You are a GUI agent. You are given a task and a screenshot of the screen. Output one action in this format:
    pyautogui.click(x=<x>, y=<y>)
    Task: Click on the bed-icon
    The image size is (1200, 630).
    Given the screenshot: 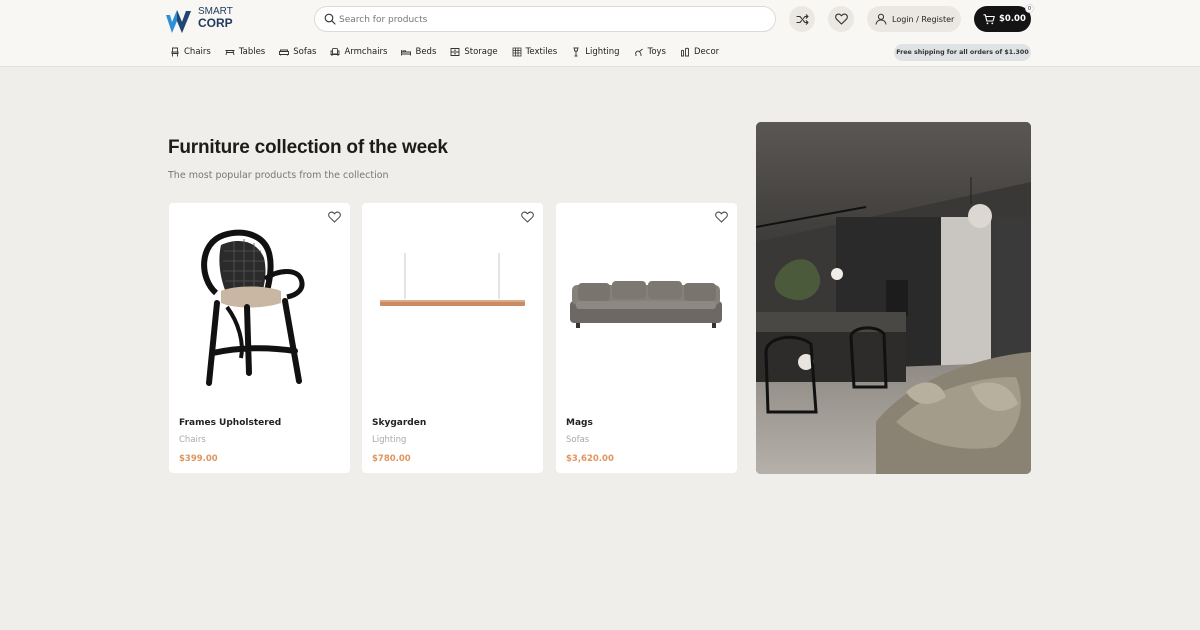 What is the action you would take?
    pyautogui.click(x=406, y=53)
    